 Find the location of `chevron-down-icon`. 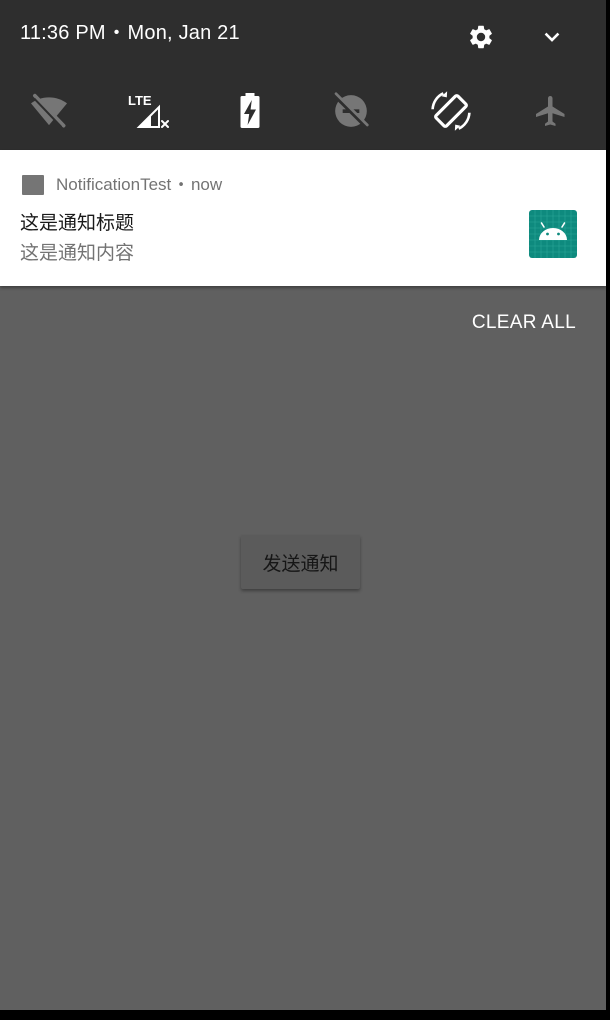

chevron-down-icon is located at coordinates (552, 37).